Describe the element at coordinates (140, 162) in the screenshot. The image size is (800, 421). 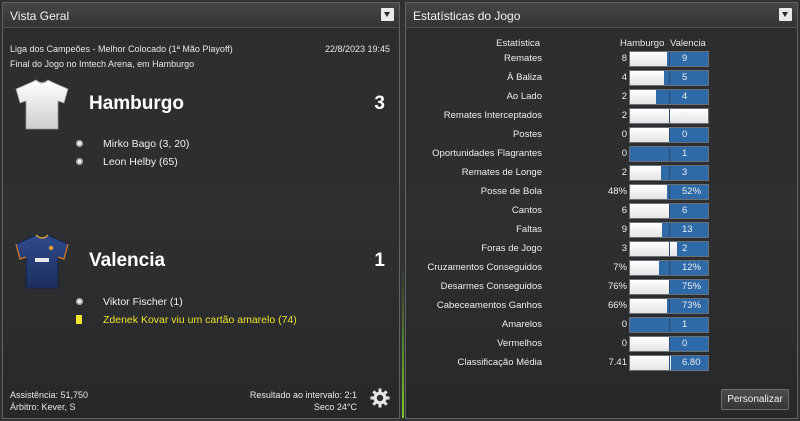
I see `home-goal-event: Leon Helby (65)` at that location.